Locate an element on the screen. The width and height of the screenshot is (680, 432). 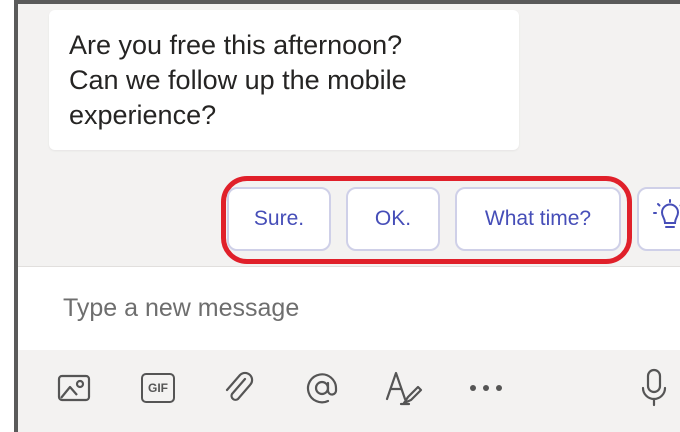
suggested-reply-label: OK. is located at coordinates (393, 218).